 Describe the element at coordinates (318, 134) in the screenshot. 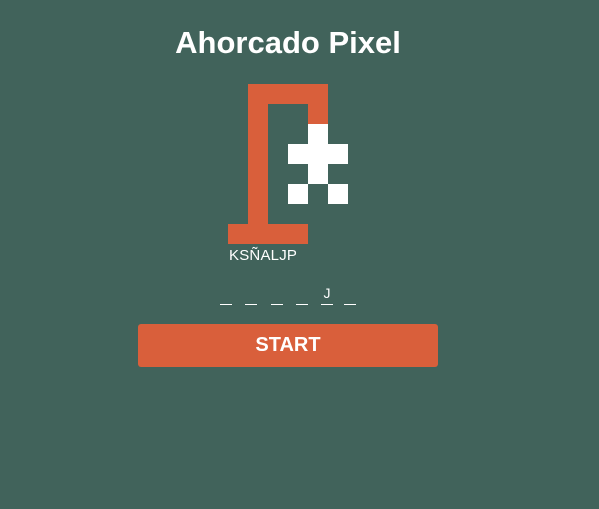

I see `figure-head` at that location.